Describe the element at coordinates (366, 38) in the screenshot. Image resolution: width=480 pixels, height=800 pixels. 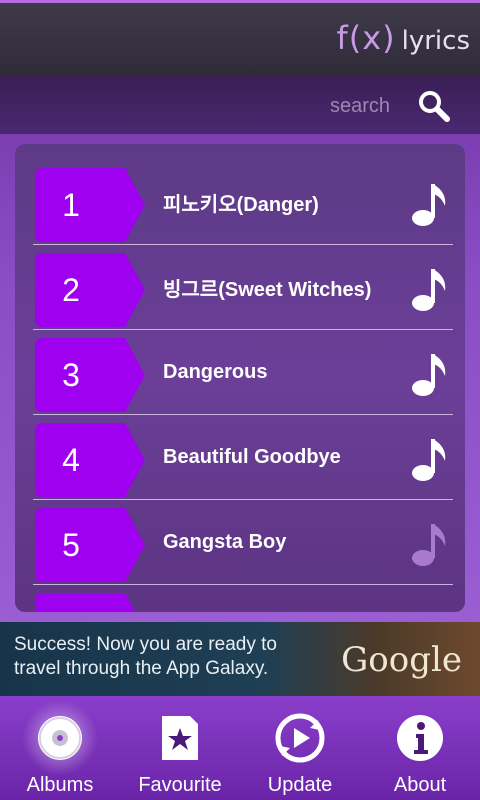
I see `brand-logo: f(x)` at that location.